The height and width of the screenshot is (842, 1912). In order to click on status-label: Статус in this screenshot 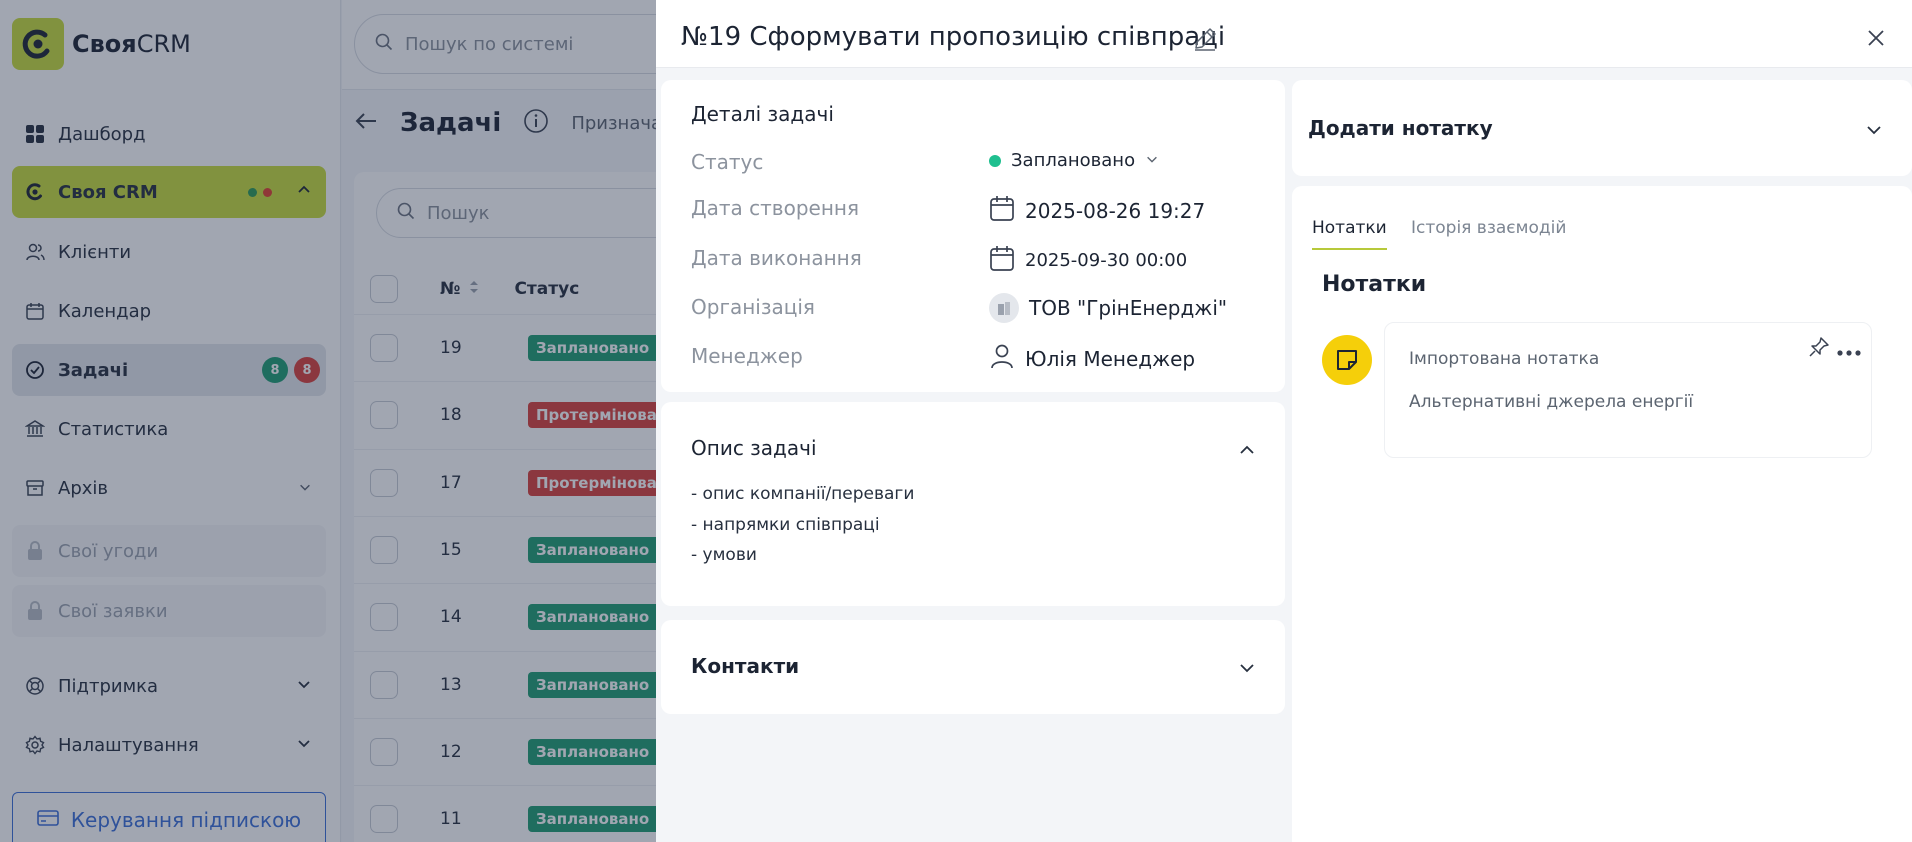, I will do `click(727, 162)`.